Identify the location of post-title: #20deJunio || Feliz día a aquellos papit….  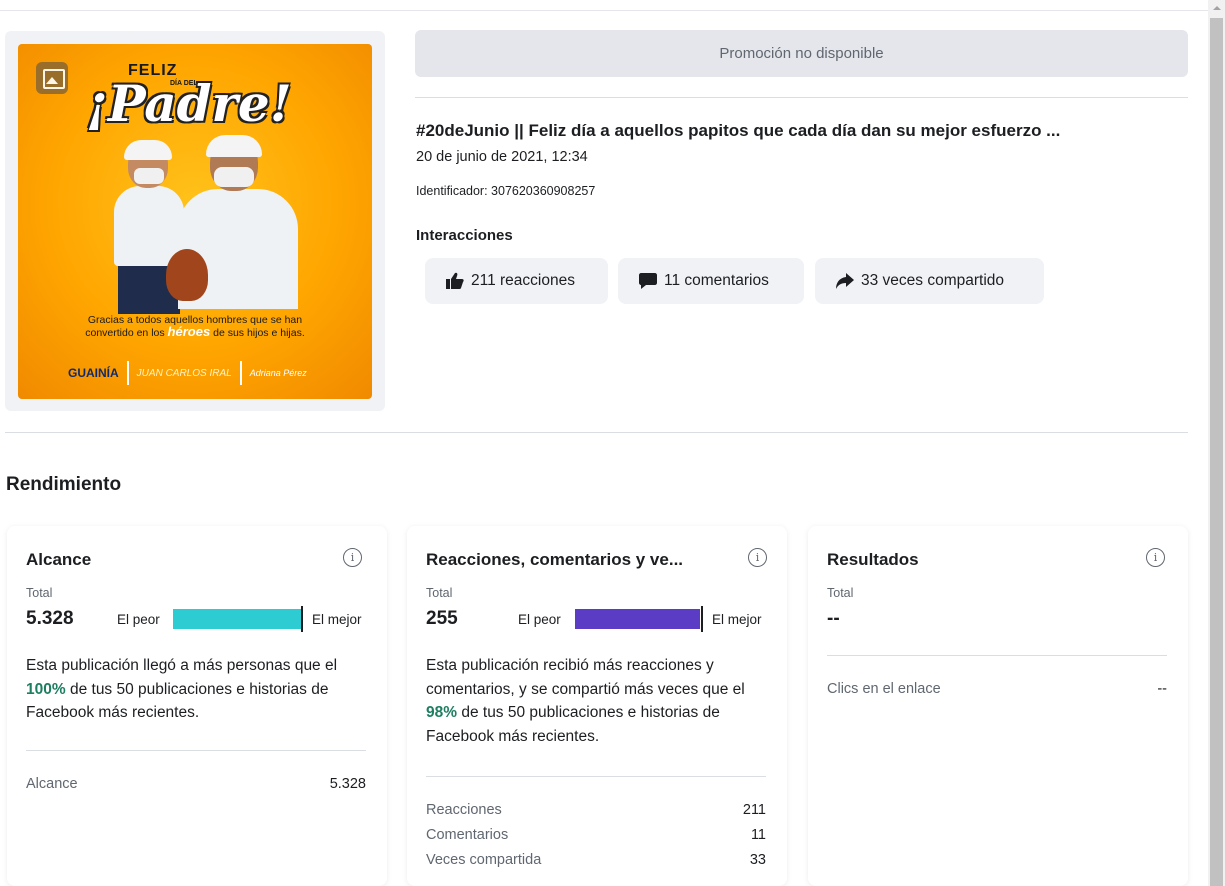
(738, 130).